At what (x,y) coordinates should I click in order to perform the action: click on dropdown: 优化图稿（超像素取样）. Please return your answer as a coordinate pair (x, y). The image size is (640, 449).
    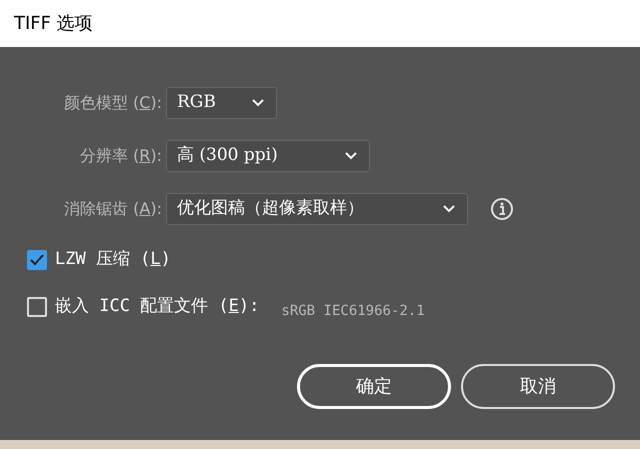
    Looking at the image, I should click on (317, 209).